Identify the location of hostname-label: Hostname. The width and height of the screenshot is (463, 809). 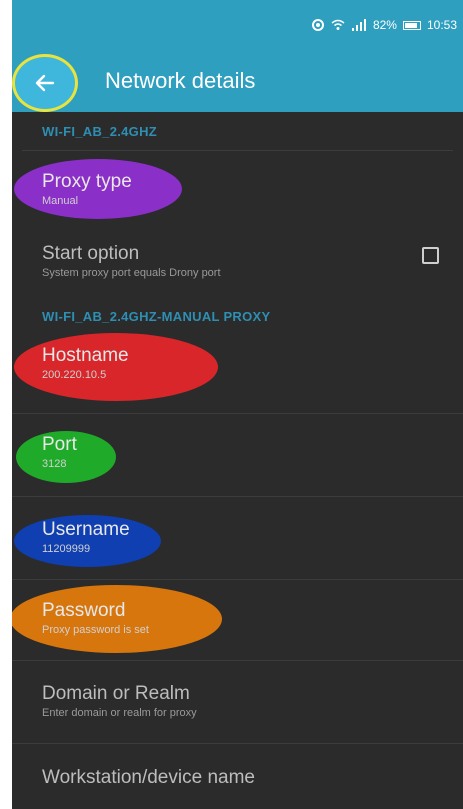
(85, 355).